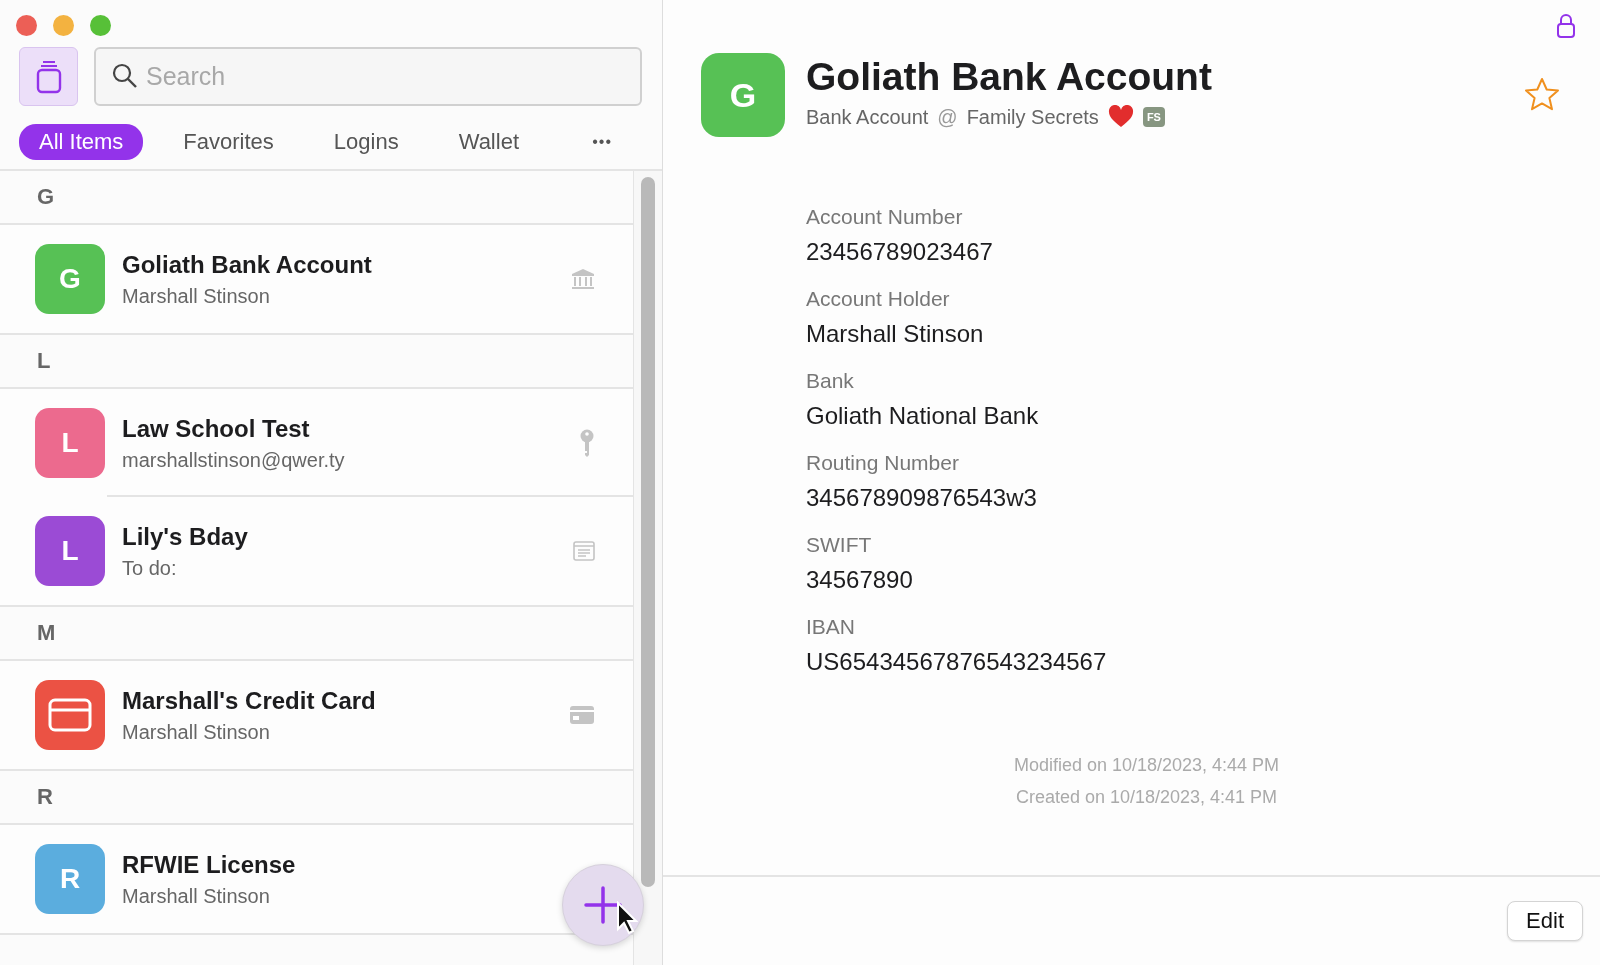 The width and height of the screenshot is (1600, 965). I want to click on scrollbar-thumb, so click(648, 532).